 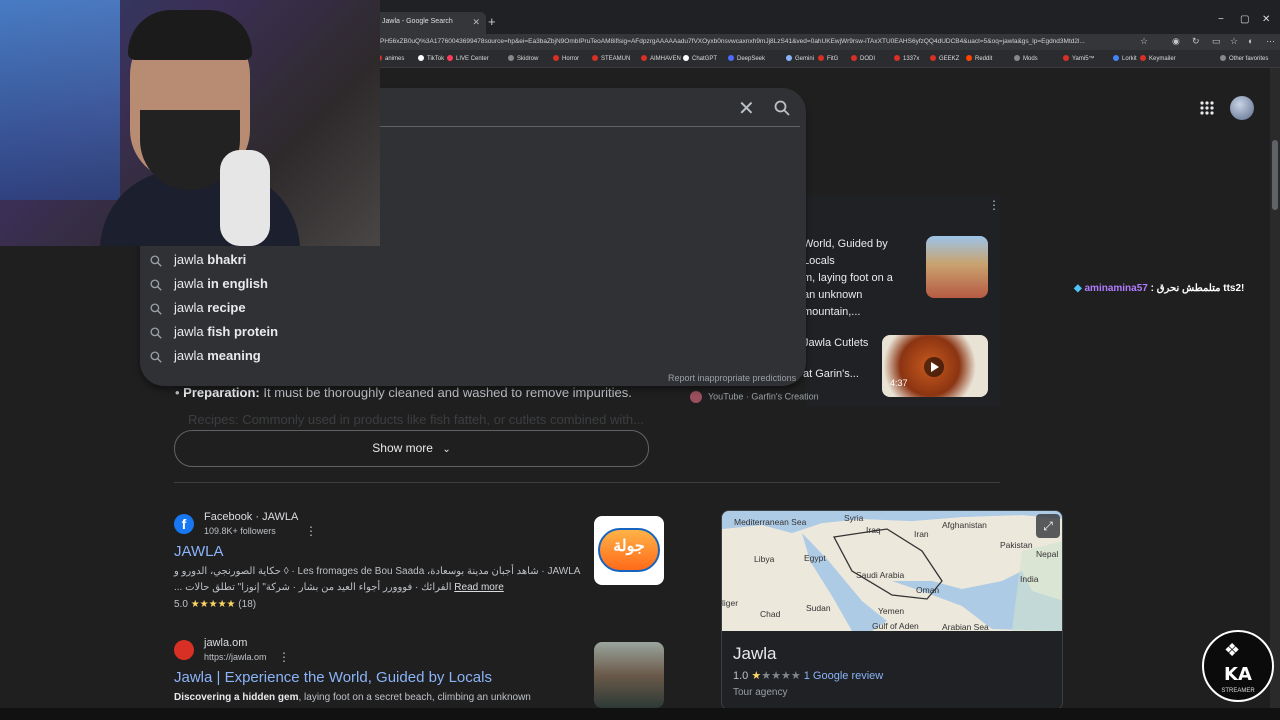 I want to click on jawla-site-icon, so click(x=184, y=650).